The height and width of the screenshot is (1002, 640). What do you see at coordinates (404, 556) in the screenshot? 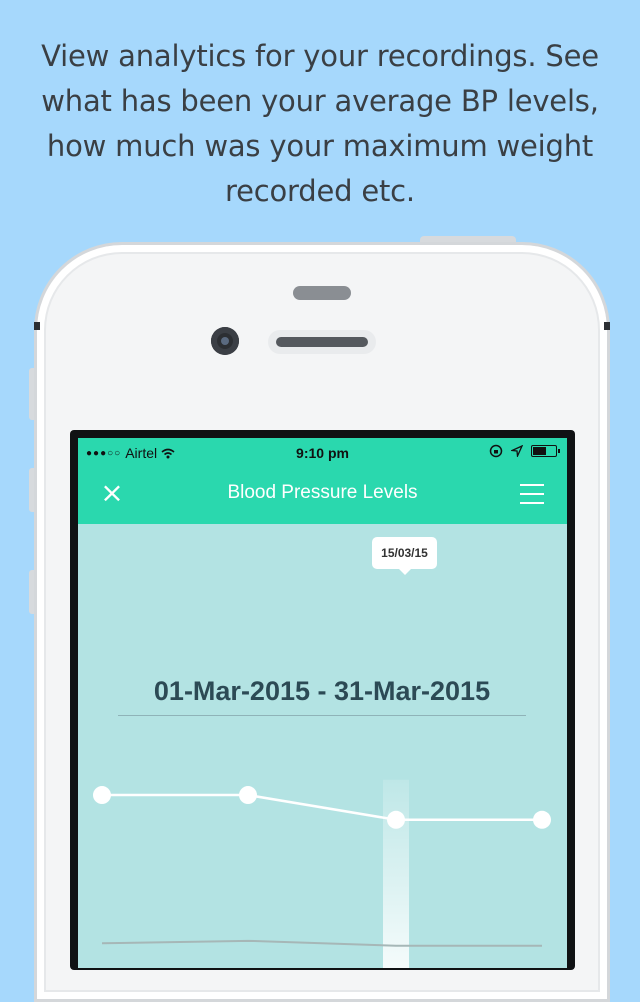
I see `chart-tooltip: 15/03/15` at bounding box center [404, 556].